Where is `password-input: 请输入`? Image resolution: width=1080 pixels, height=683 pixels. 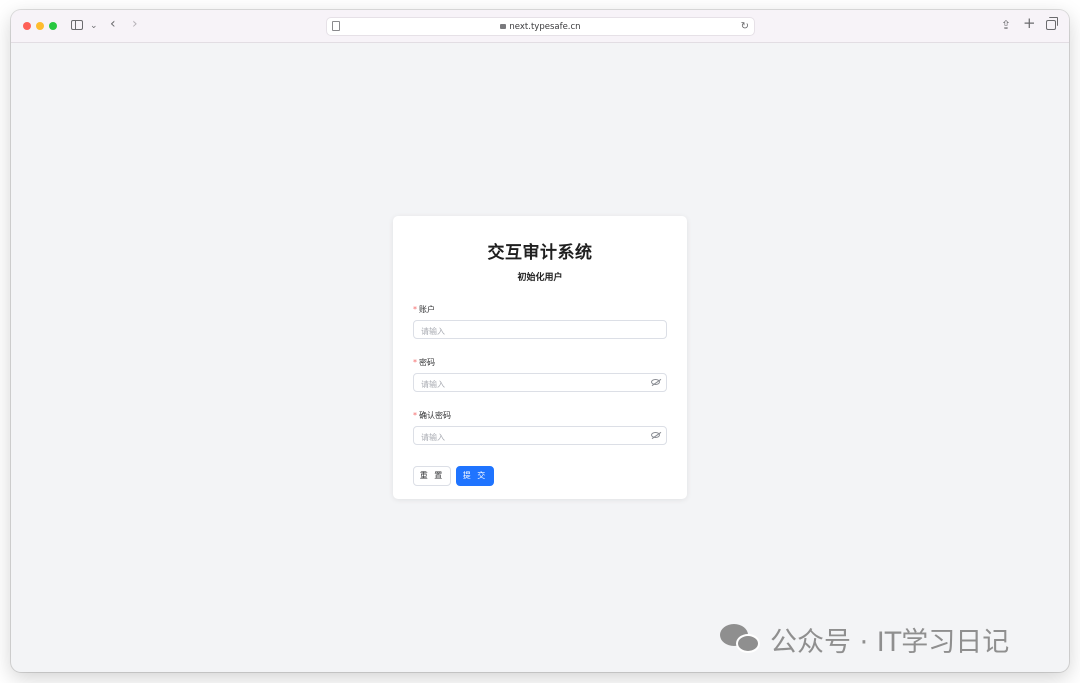
password-input: 请输入 is located at coordinates (540, 382).